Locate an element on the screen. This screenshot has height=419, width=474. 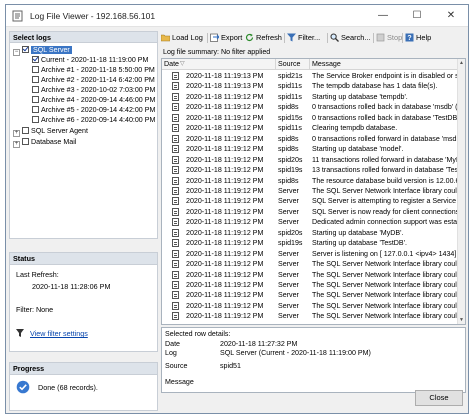
tree-label-archive: Archive #5 - 2020-09-14 4:42:00 PM is located at coordinates (98, 110).